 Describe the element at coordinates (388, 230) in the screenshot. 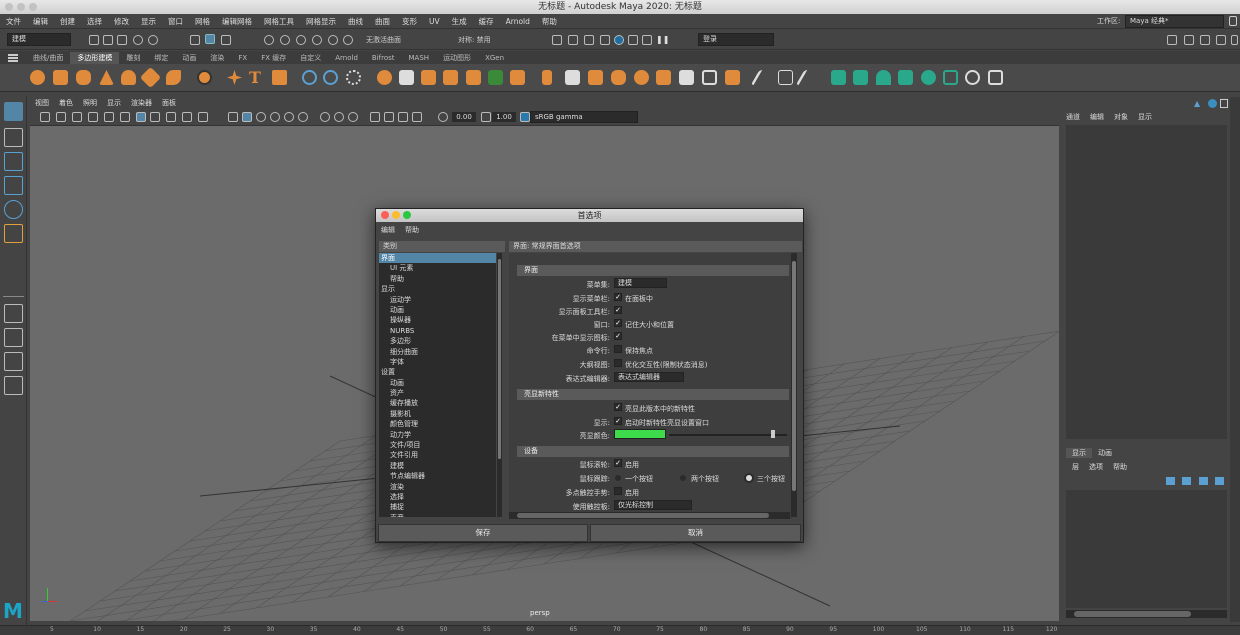

I see `dialog-menu-item: 编辑` at that location.